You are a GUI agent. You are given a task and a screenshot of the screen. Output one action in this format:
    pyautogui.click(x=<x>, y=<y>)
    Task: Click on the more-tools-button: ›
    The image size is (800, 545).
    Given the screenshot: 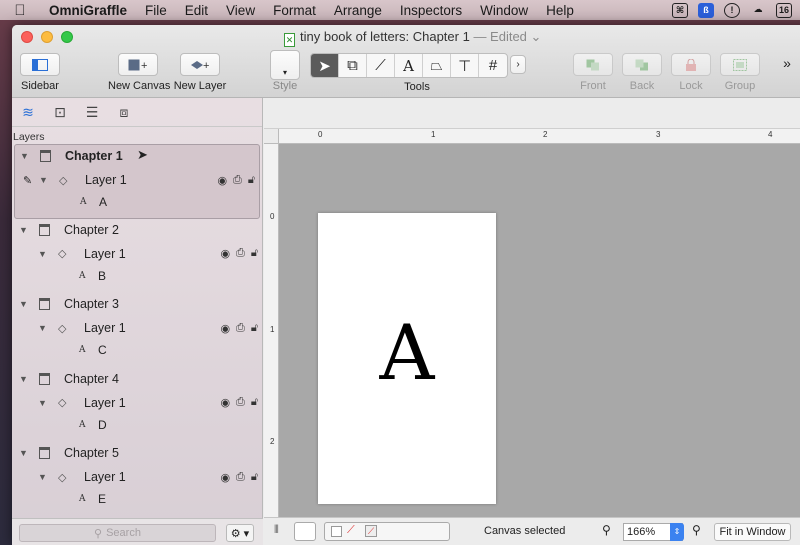 What is the action you would take?
    pyautogui.click(x=518, y=64)
    